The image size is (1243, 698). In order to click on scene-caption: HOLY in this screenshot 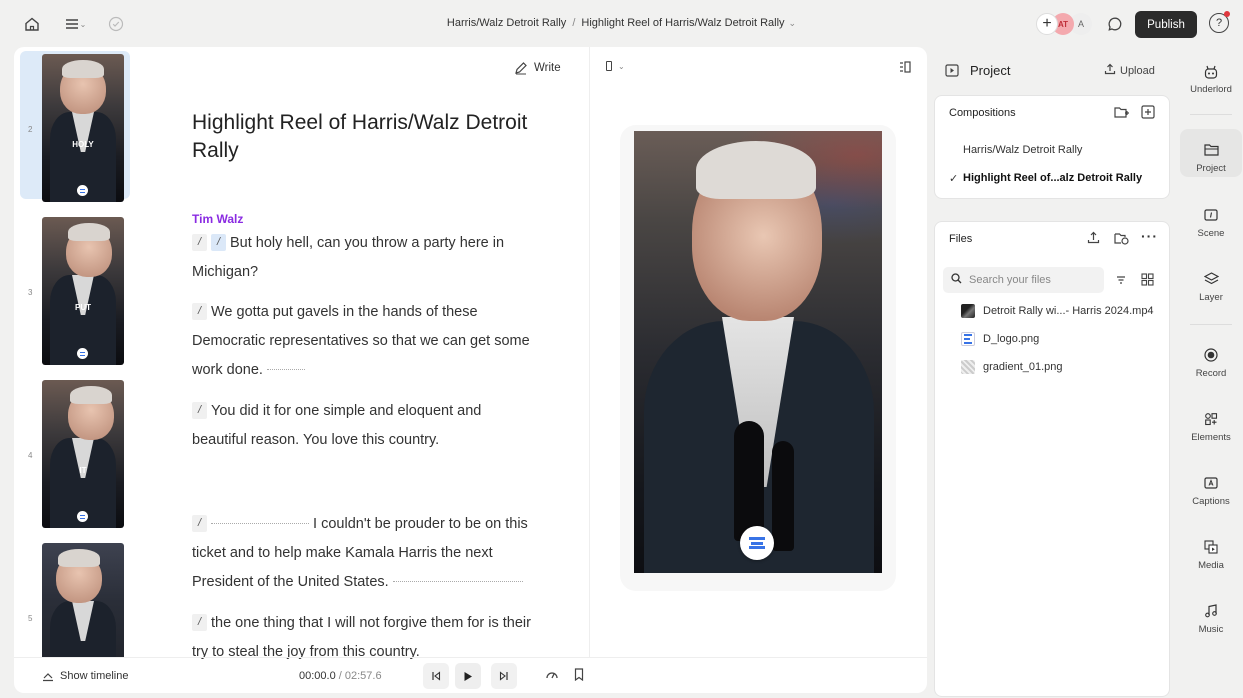, I will do `click(83, 144)`.